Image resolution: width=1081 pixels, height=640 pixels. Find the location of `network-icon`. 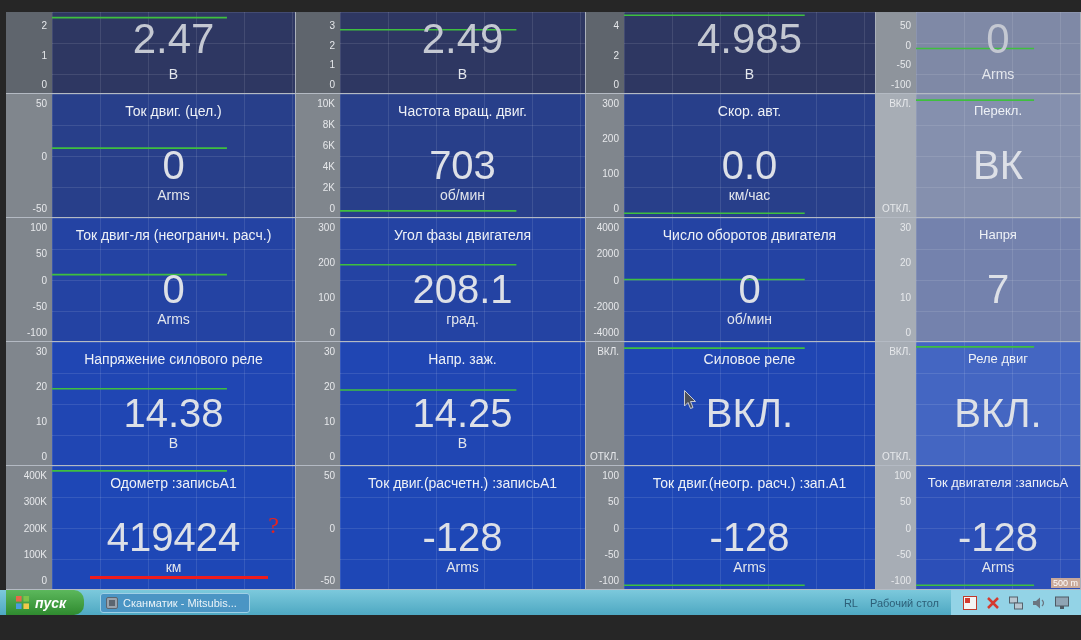

network-icon is located at coordinates (1016, 602).